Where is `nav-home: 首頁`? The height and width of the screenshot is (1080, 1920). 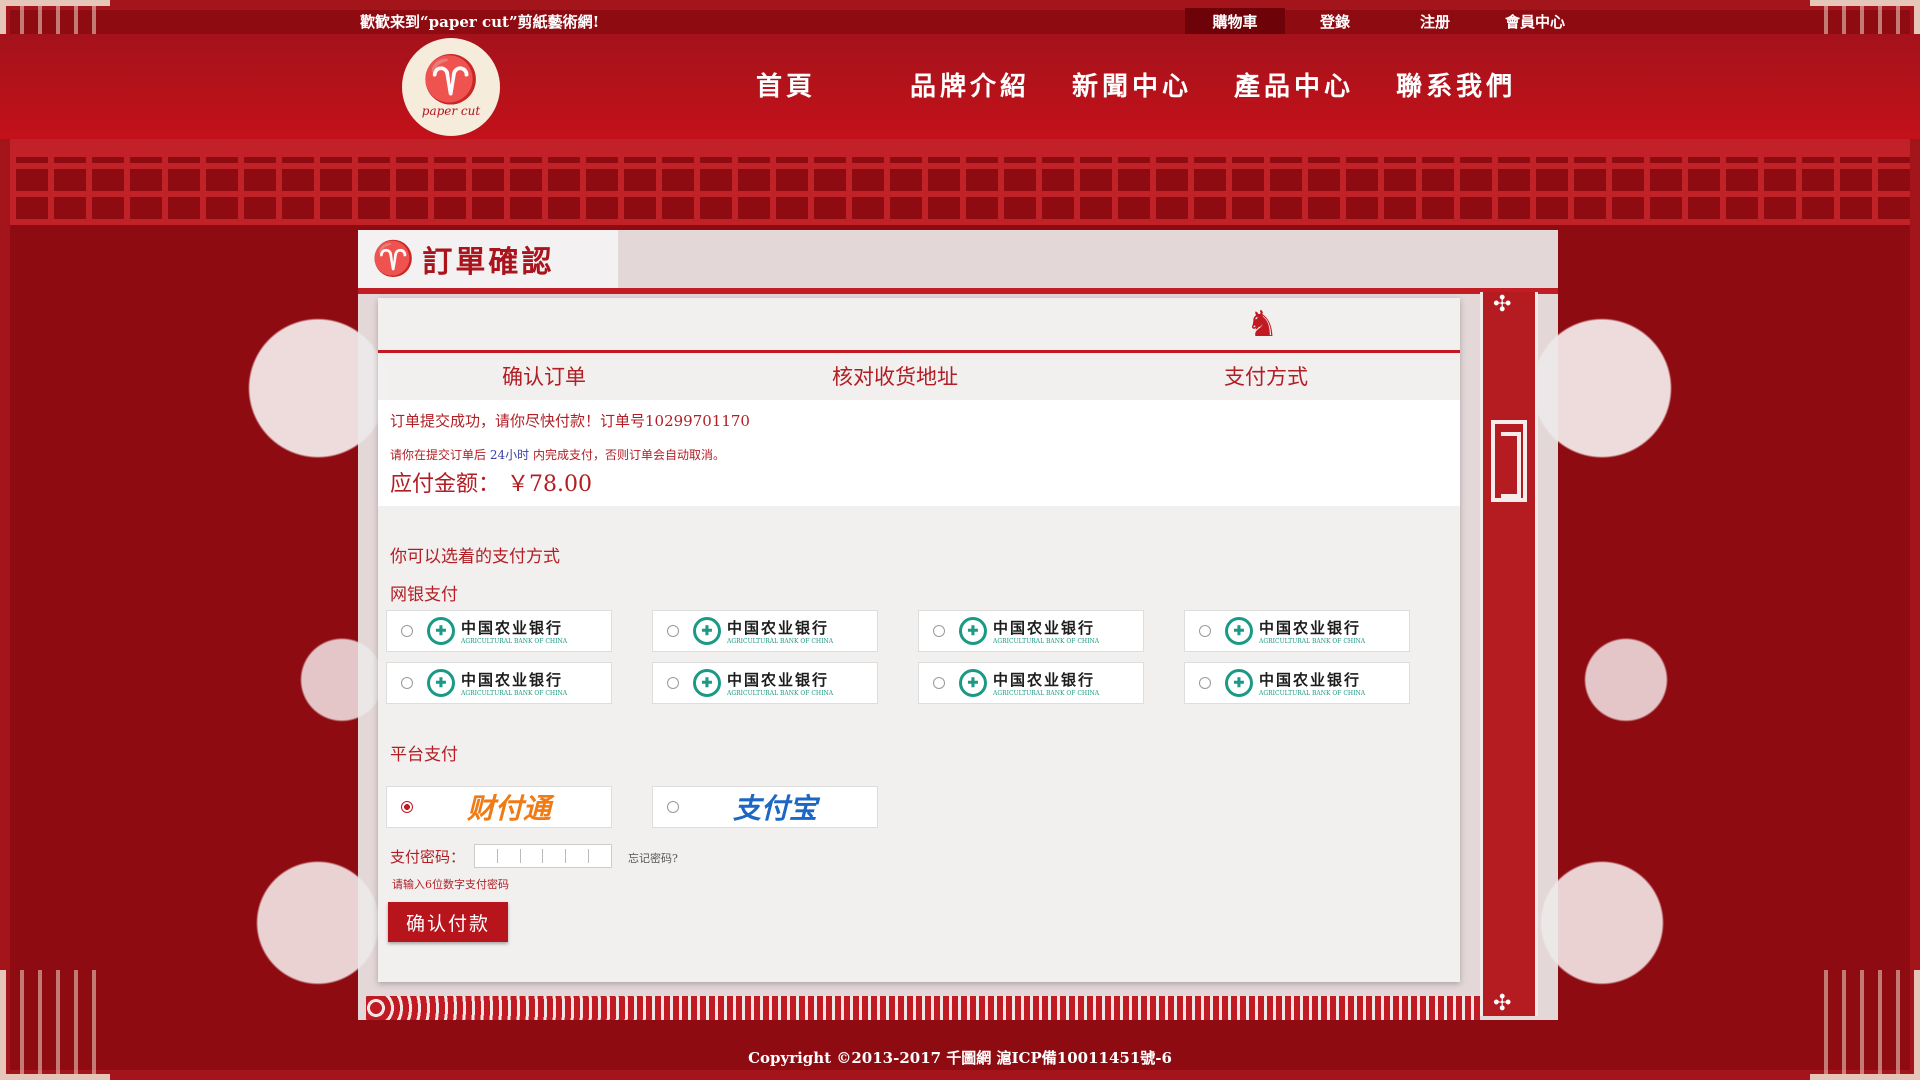 nav-home: 首頁 is located at coordinates (786, 84).